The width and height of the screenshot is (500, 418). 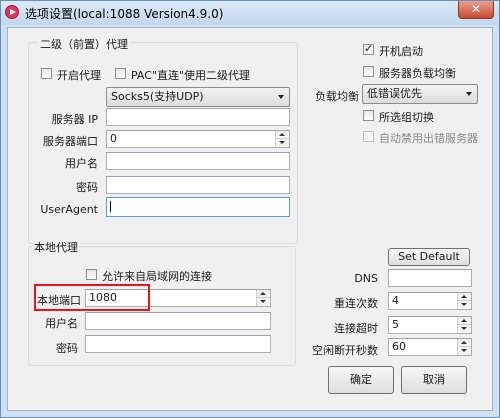 I want to click on secondary-username-input, so click(x=198, y=161).